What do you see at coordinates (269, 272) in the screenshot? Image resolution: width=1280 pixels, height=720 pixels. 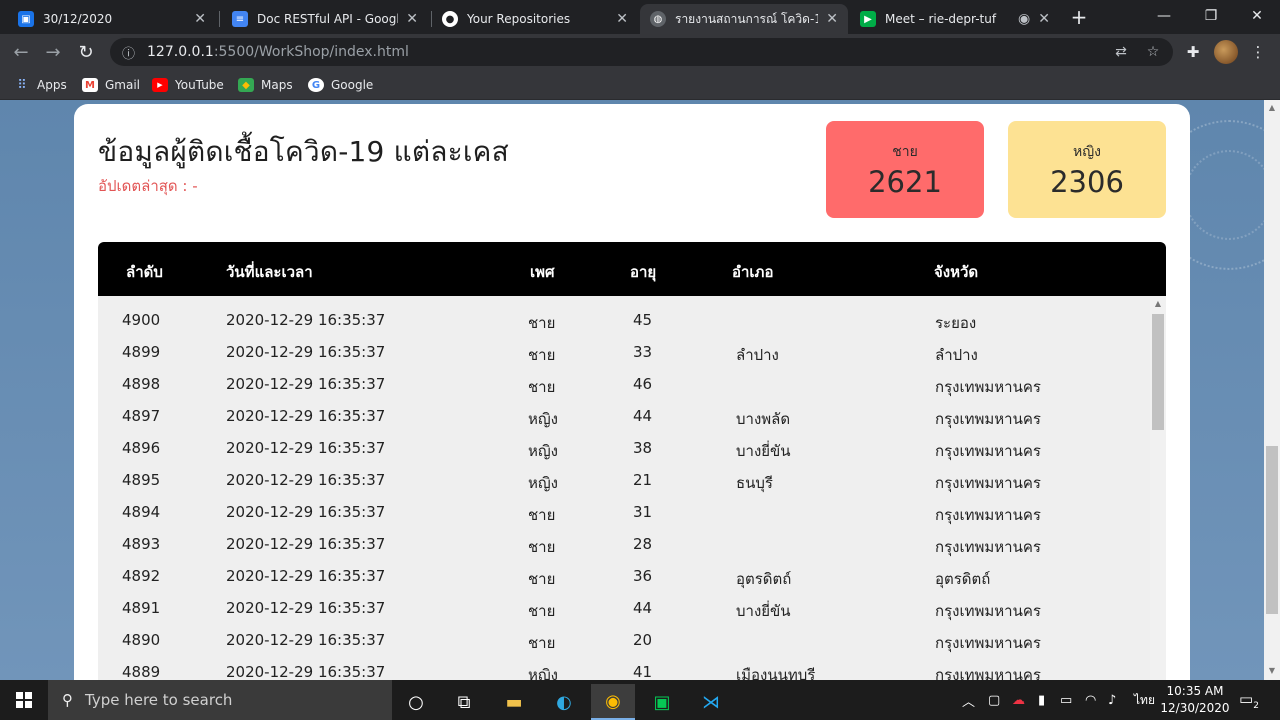 I see `header-datetime: วันที่และเวลา` at bounding box center [269, 272].